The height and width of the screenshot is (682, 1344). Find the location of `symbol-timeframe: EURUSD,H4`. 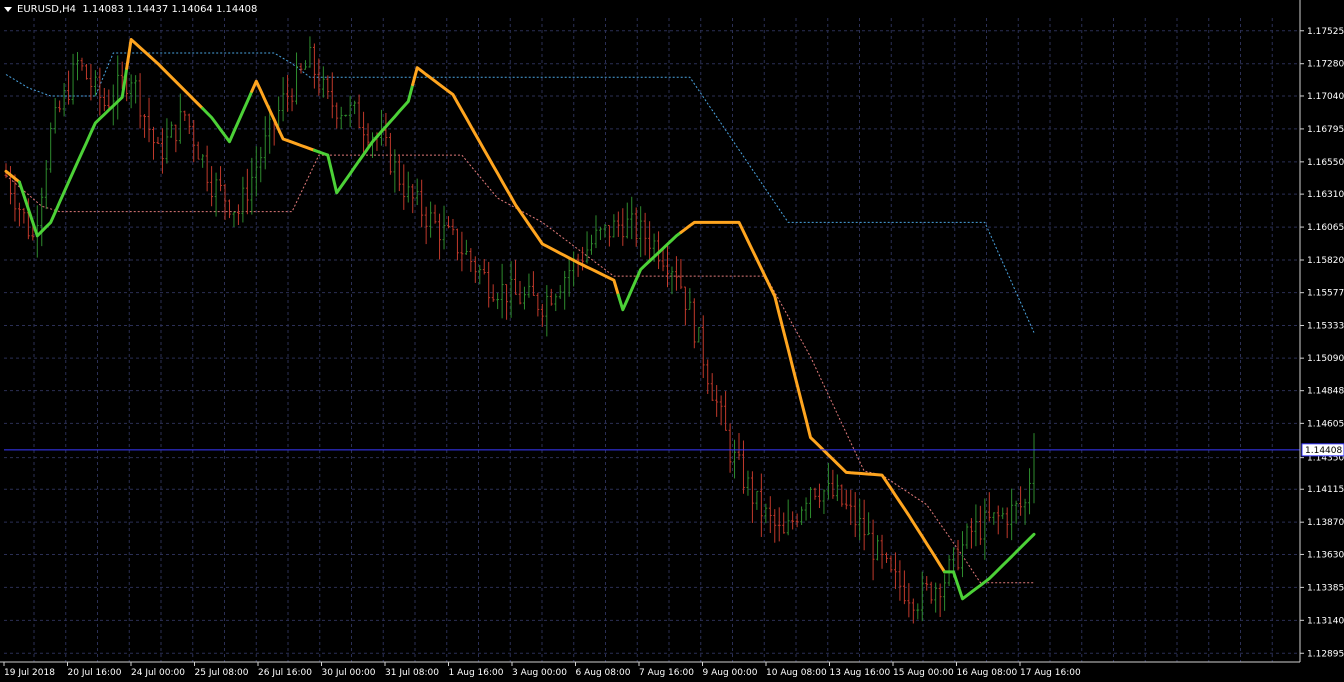

symbol-timeframe: EURUSD,H4 is located at coordinates (47, 9).